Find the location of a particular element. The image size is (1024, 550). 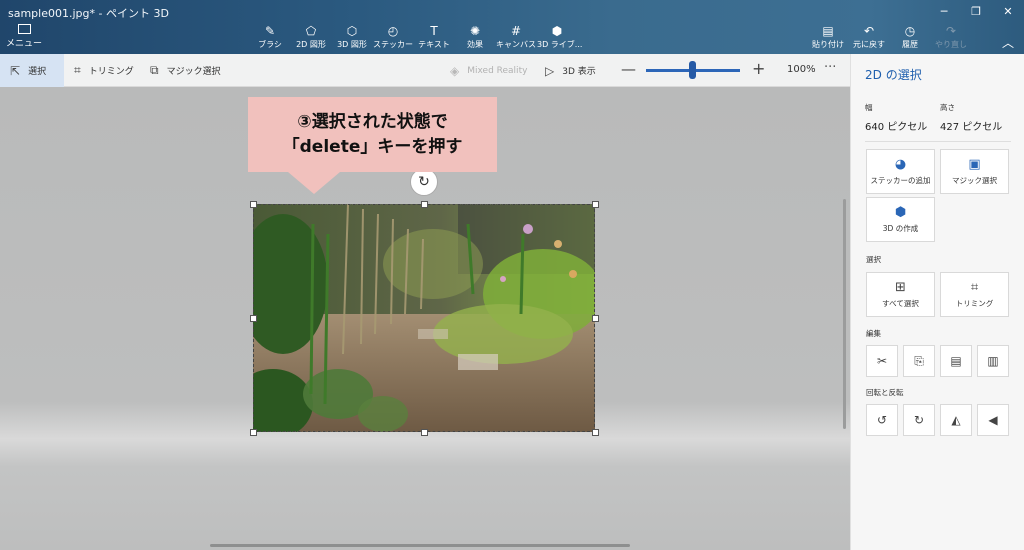

zoom-slider-thumb is located at coordinates (692, 70).